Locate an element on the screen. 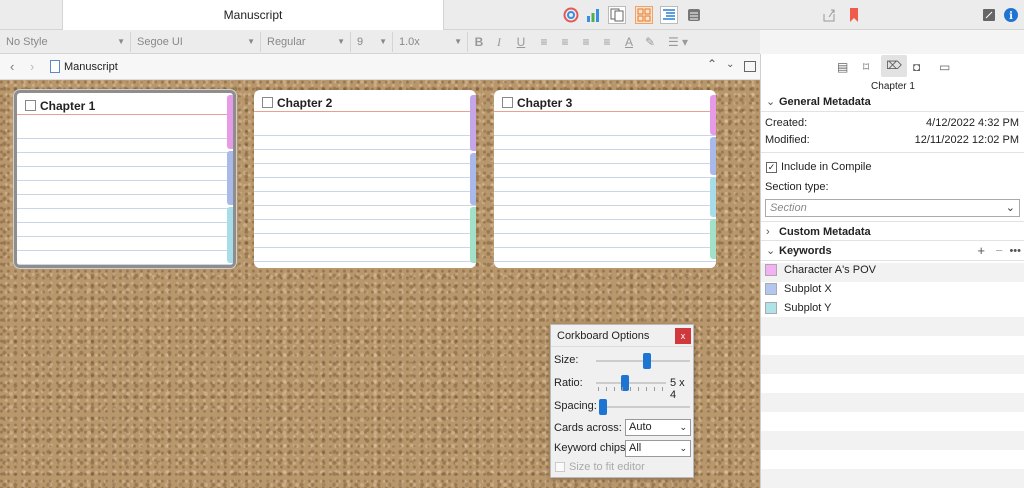  highlight-icon: ✎ is located at coordinates (650, 42).